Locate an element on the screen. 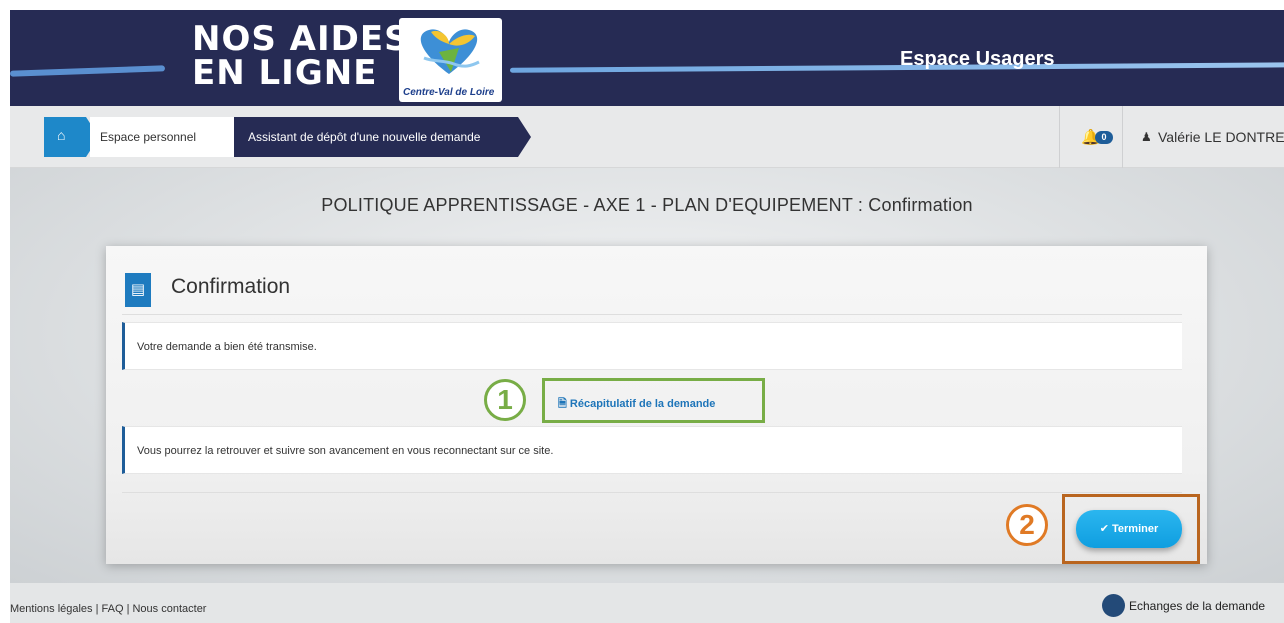 This screenshot has height=623, width=1284. finish-button: ✔ Terminer is located at coordinates (1129, 529).